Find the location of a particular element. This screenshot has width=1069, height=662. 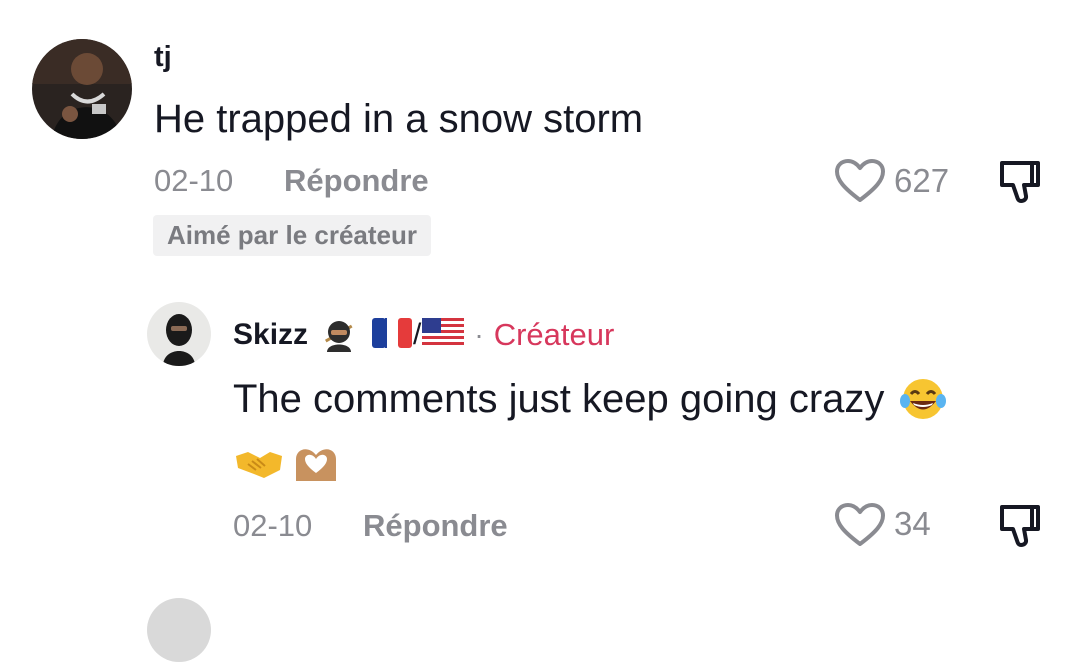

handshake-emoji is located at coordinates (259, 463).